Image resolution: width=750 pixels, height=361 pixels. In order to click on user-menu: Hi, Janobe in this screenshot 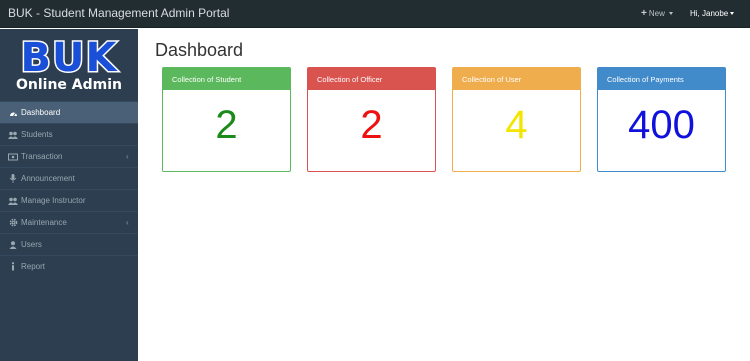, I will do `click(712, 13)`.